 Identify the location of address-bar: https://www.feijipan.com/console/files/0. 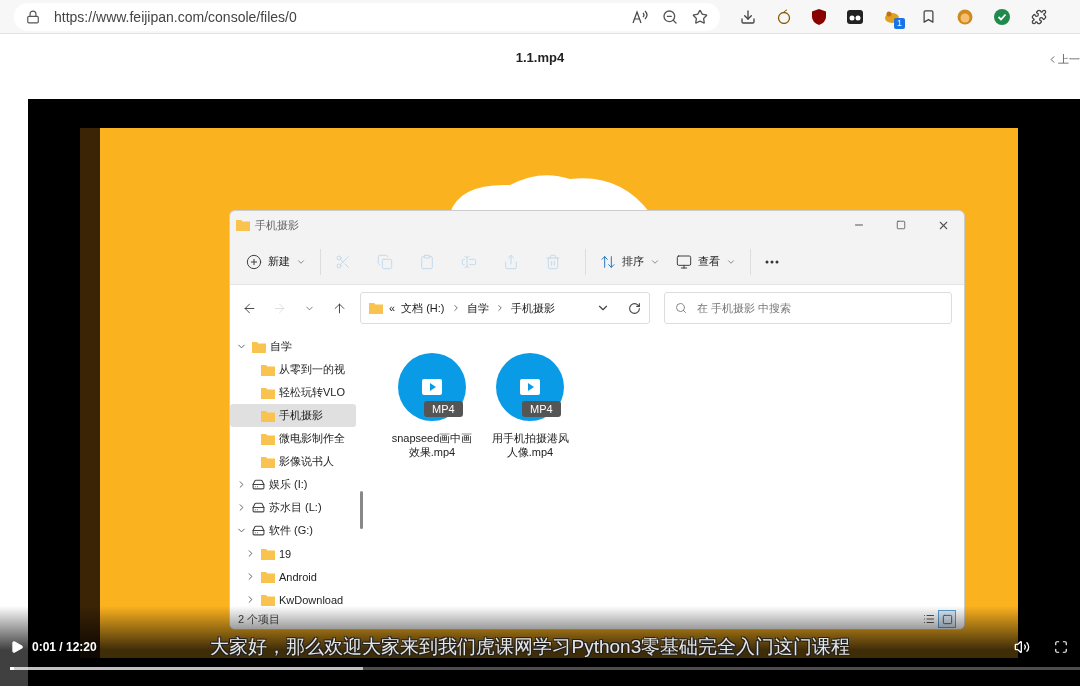
(367, 16).